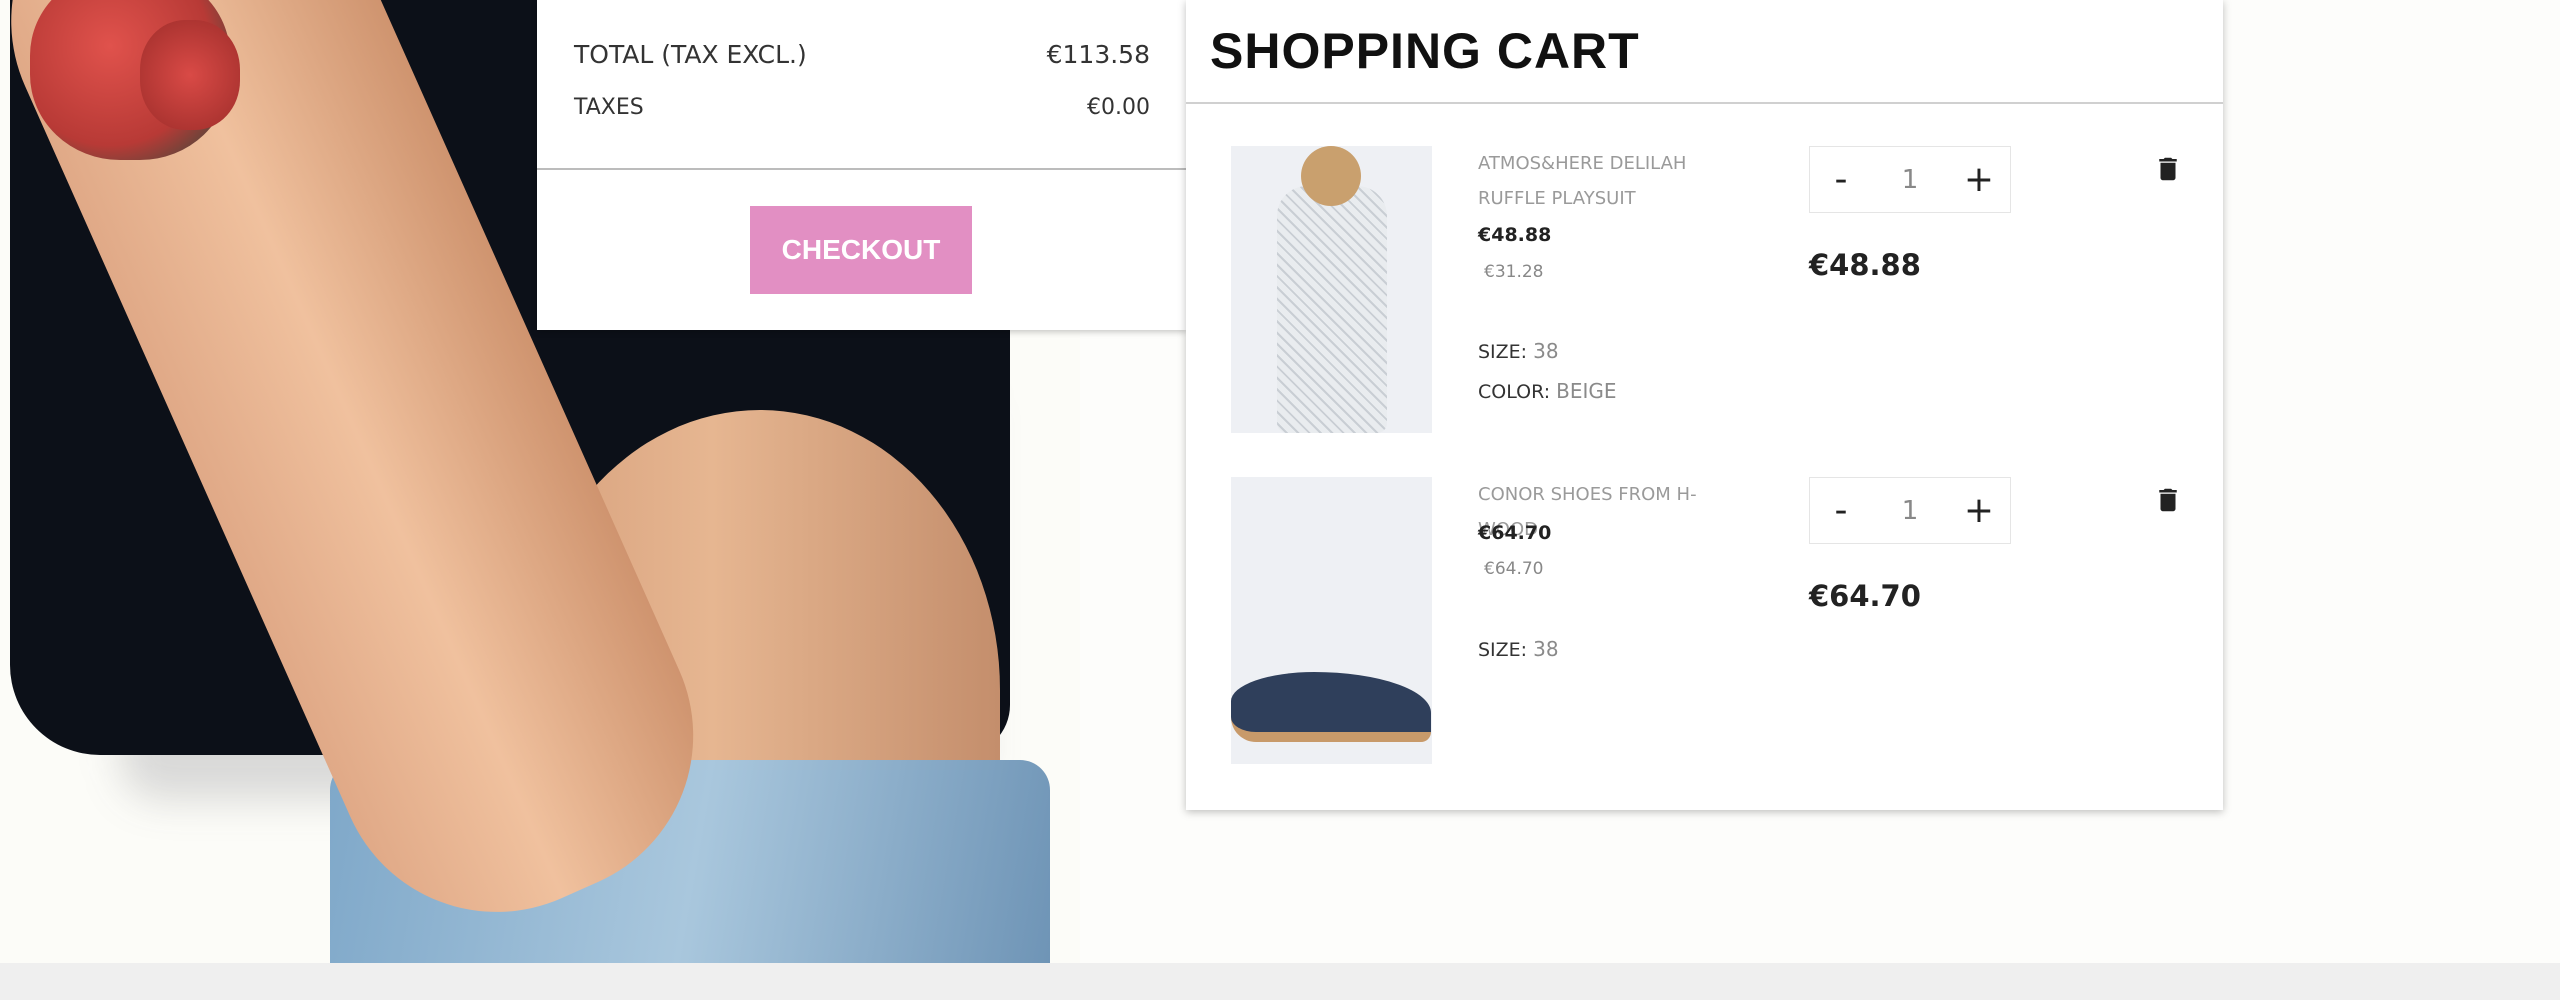 This screenshot has width=2560, height=1000. Describe the element at coordinates (1613, 181) in the screenshot. I see `product-name-link: ATMOS&HERE DELILAH RUFFLE PLAYSUIT` at that location.